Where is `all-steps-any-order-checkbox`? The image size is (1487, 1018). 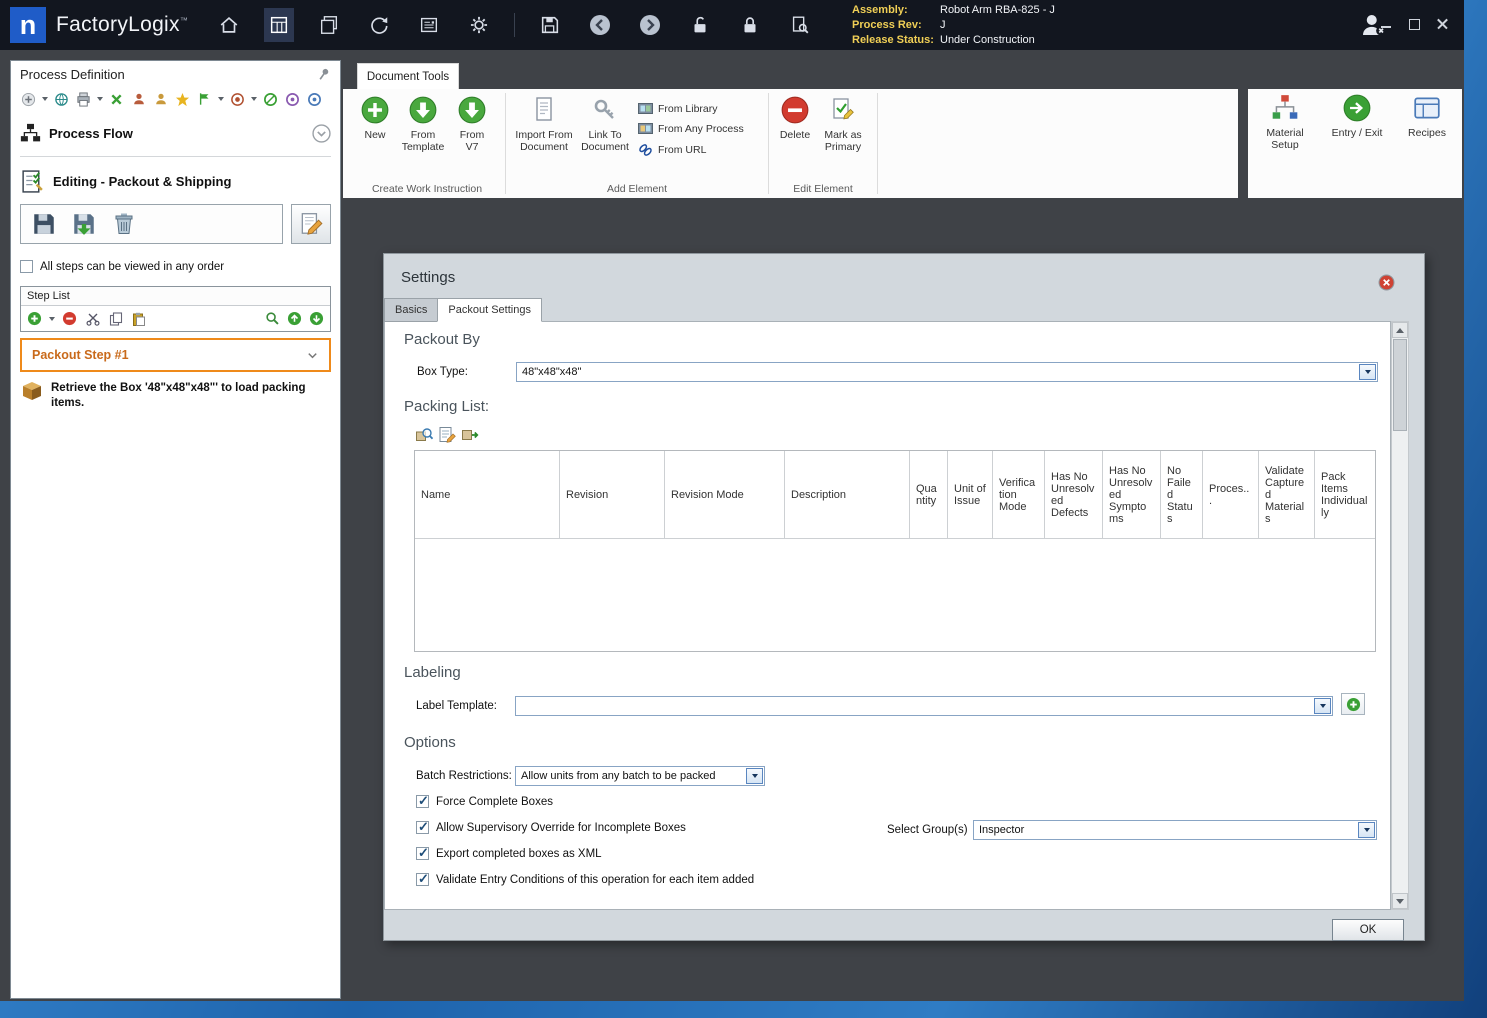
all-steps-any-order-checkbox is located at coordinates (26, 266).